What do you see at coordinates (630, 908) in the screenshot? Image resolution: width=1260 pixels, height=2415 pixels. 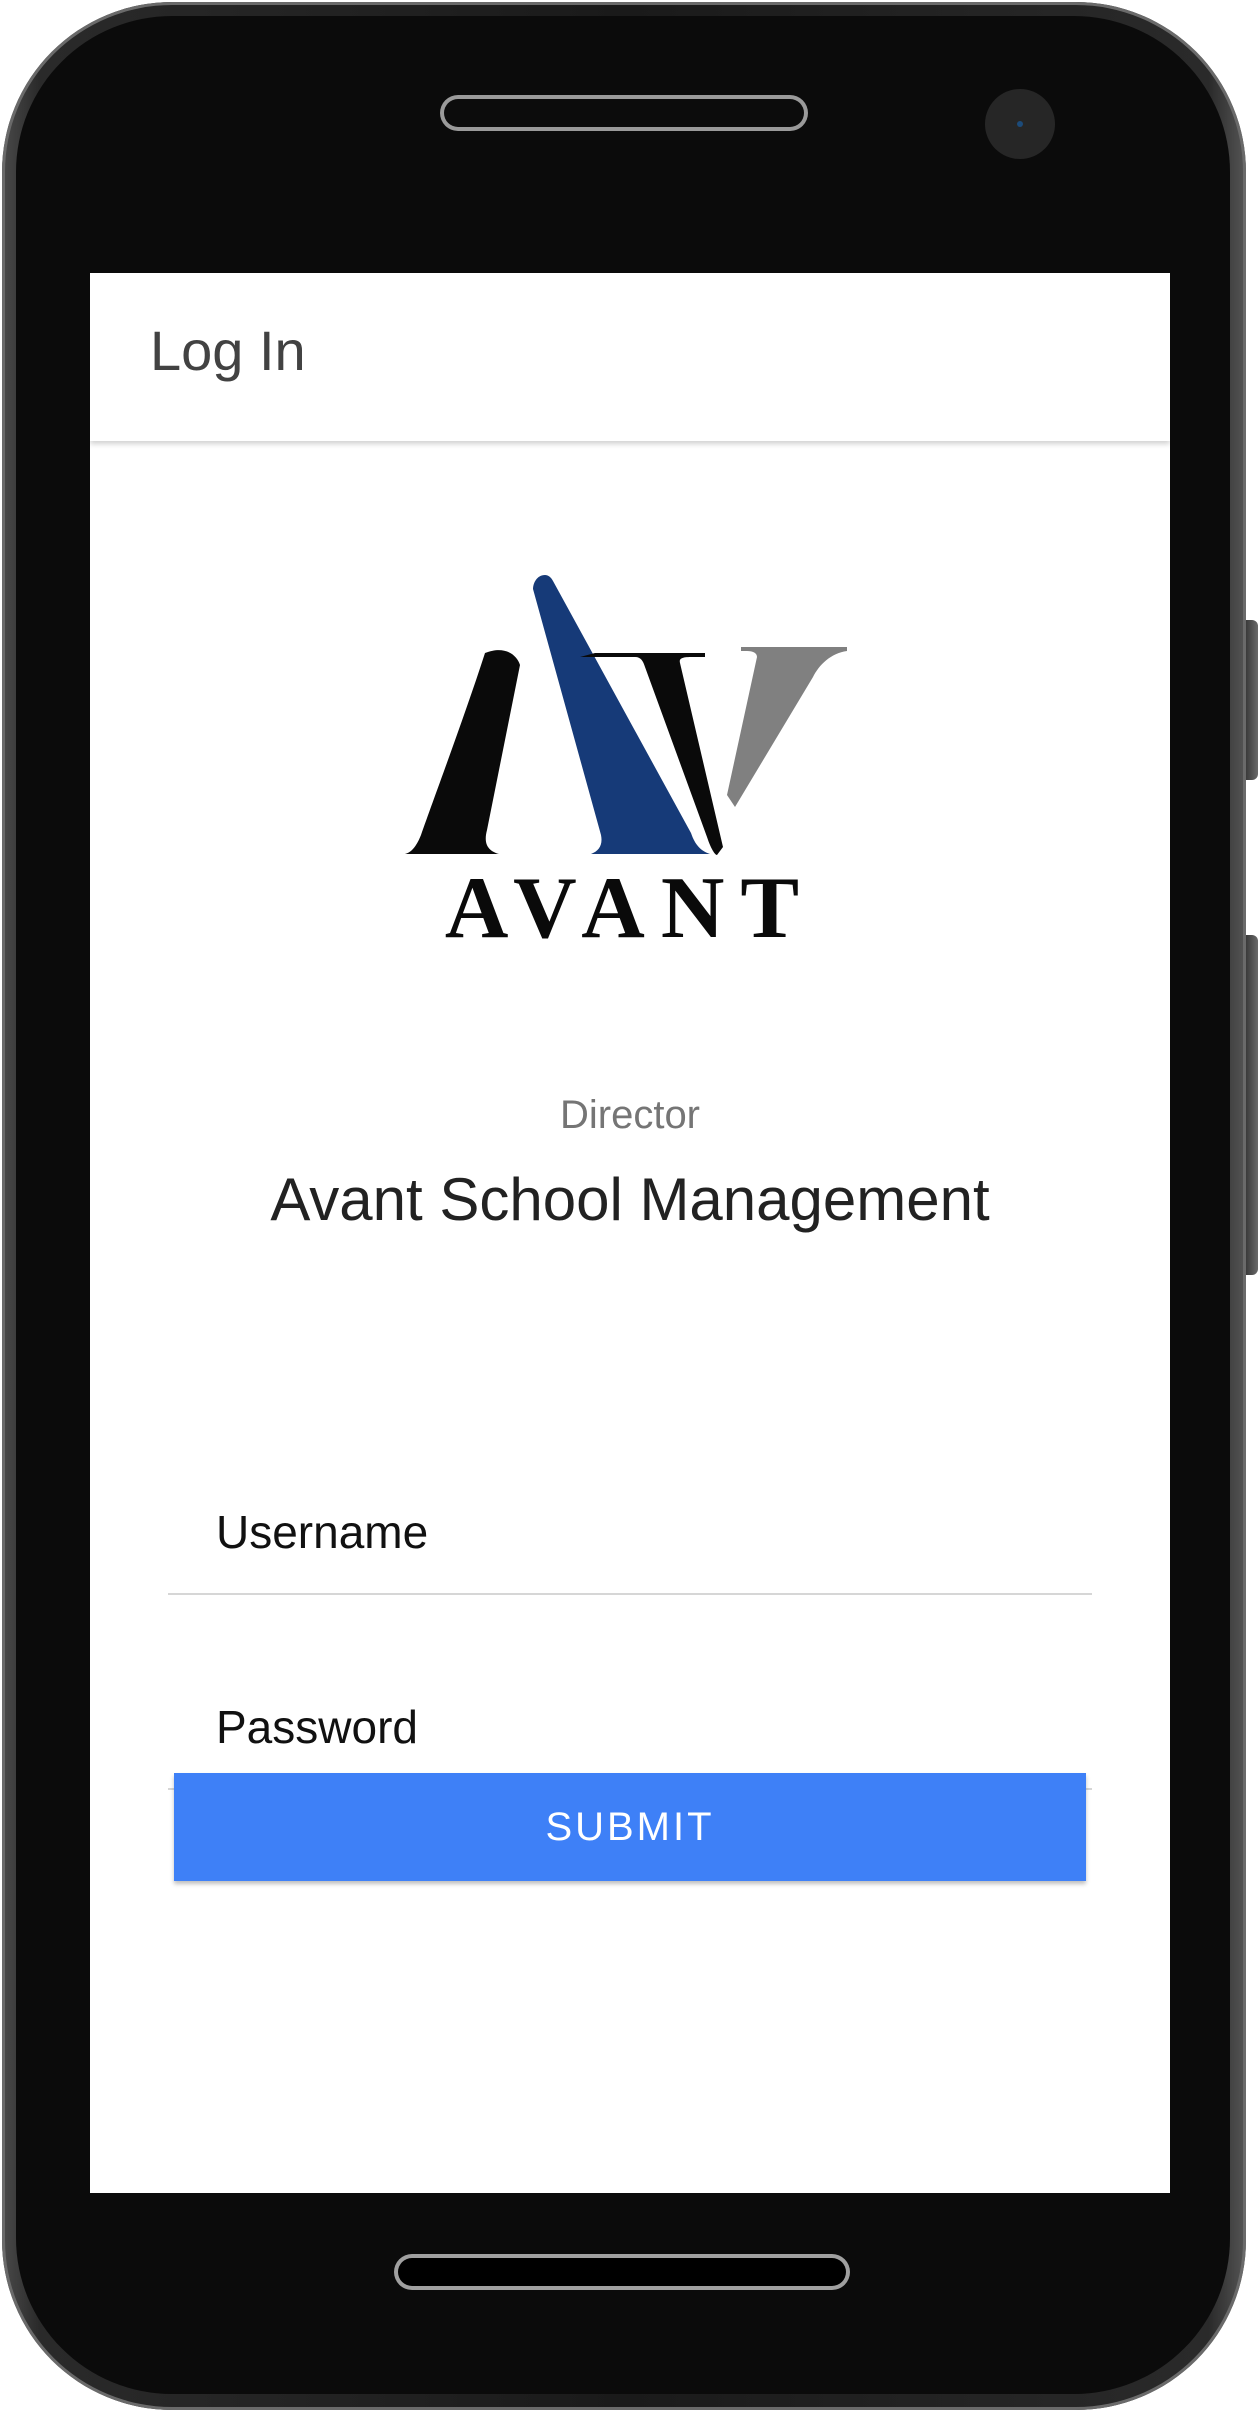 I see `logo-wordmark: AVANT` at bounding box center [630, 908].